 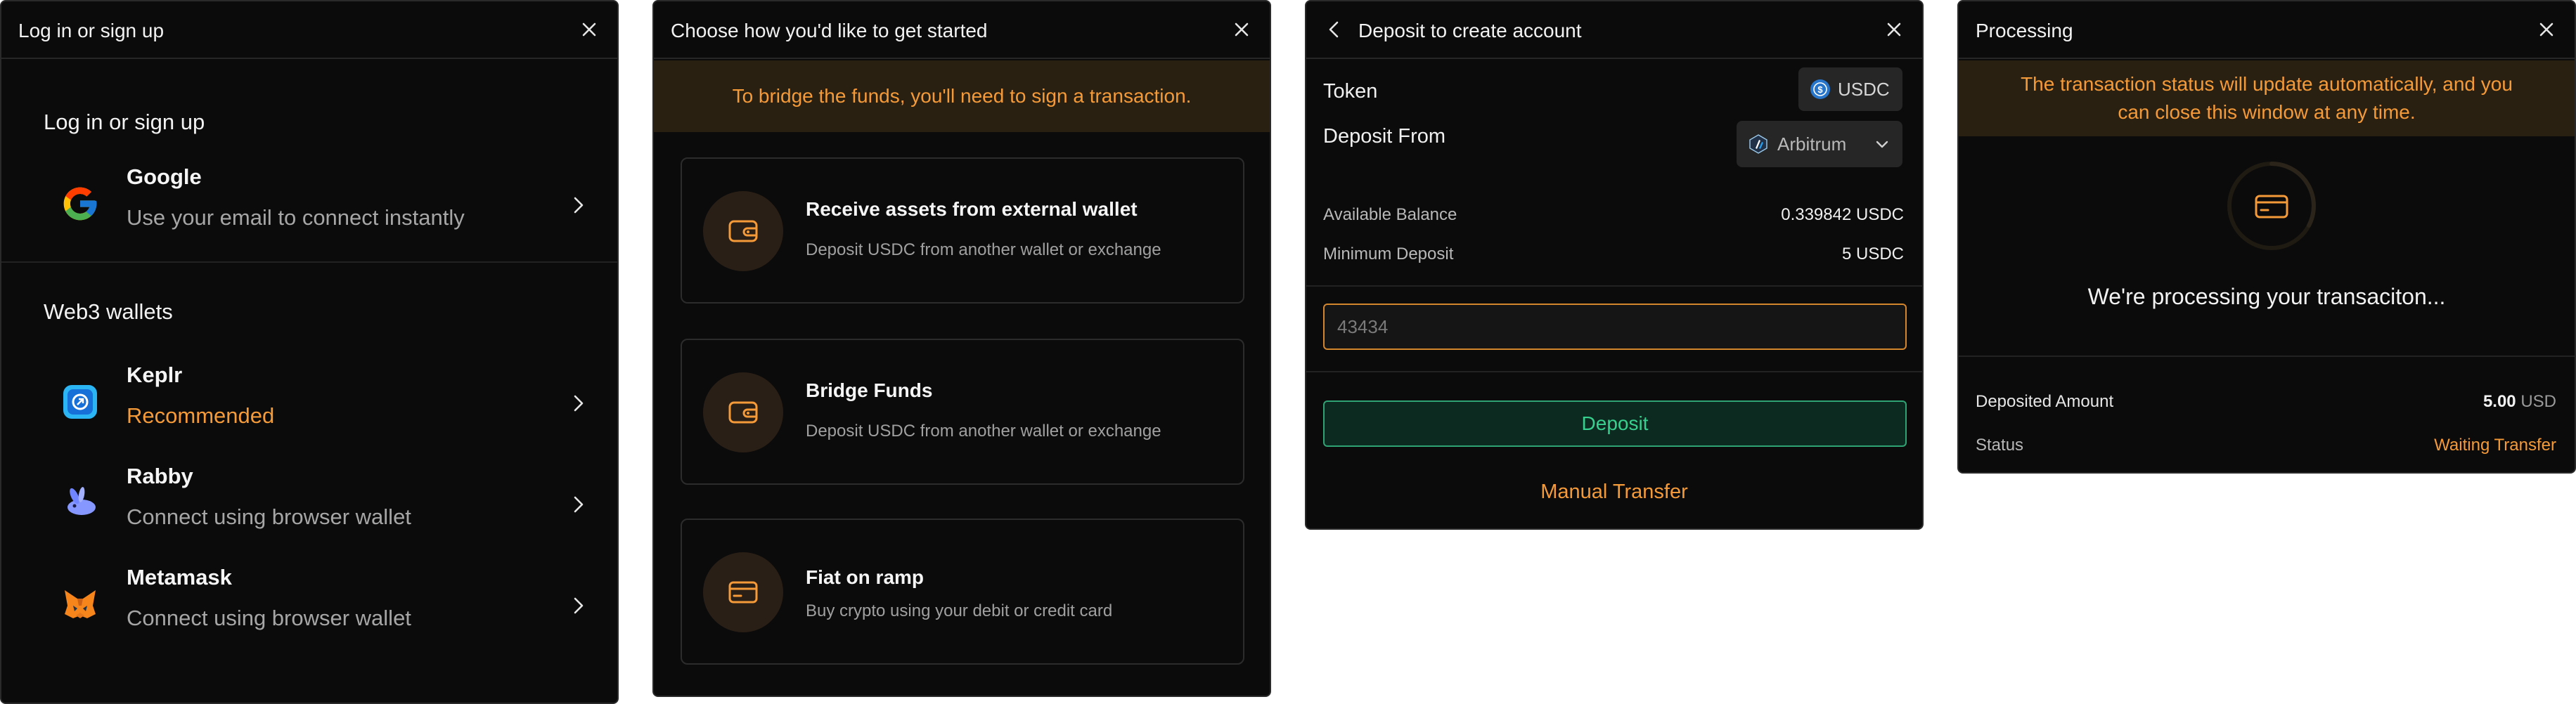 I want to click on dialog-title: Deposit to create account, so click(x=1470, y=31).